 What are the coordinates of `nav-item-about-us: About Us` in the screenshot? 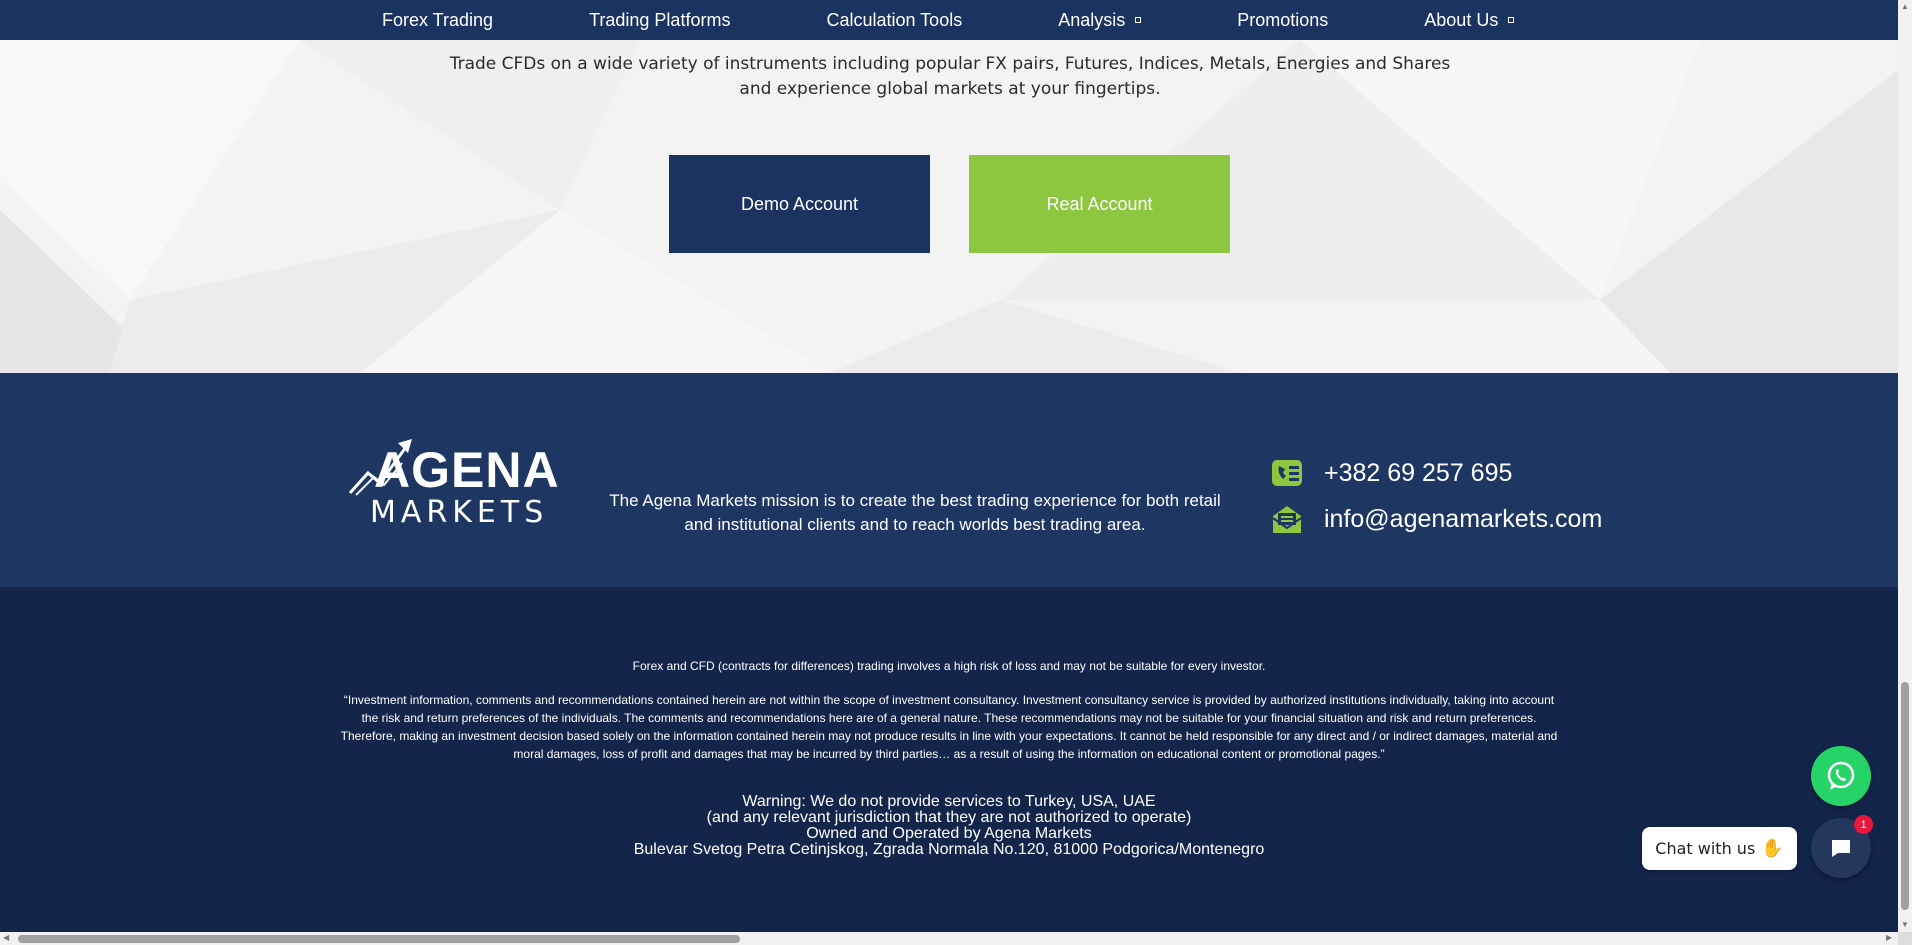 It's located at (1469, 20).